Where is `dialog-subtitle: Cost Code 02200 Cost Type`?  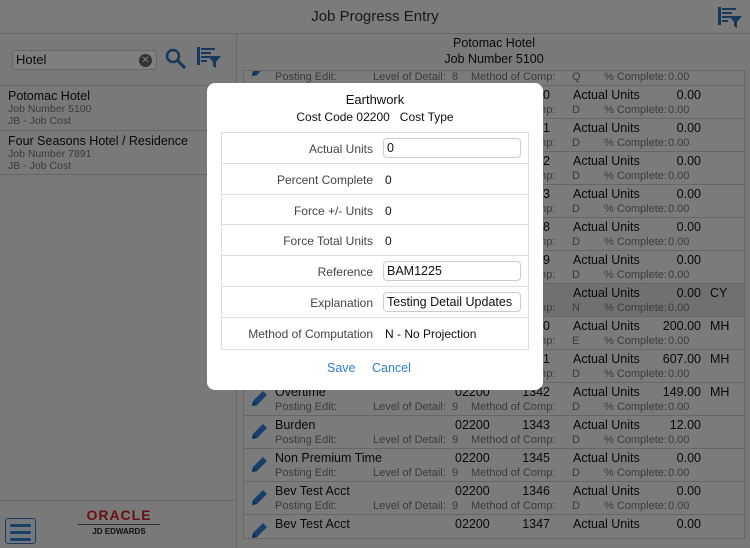 dialog-subtitle: Cost Code 02200 Cost Type is located at coordinates (375, 117).